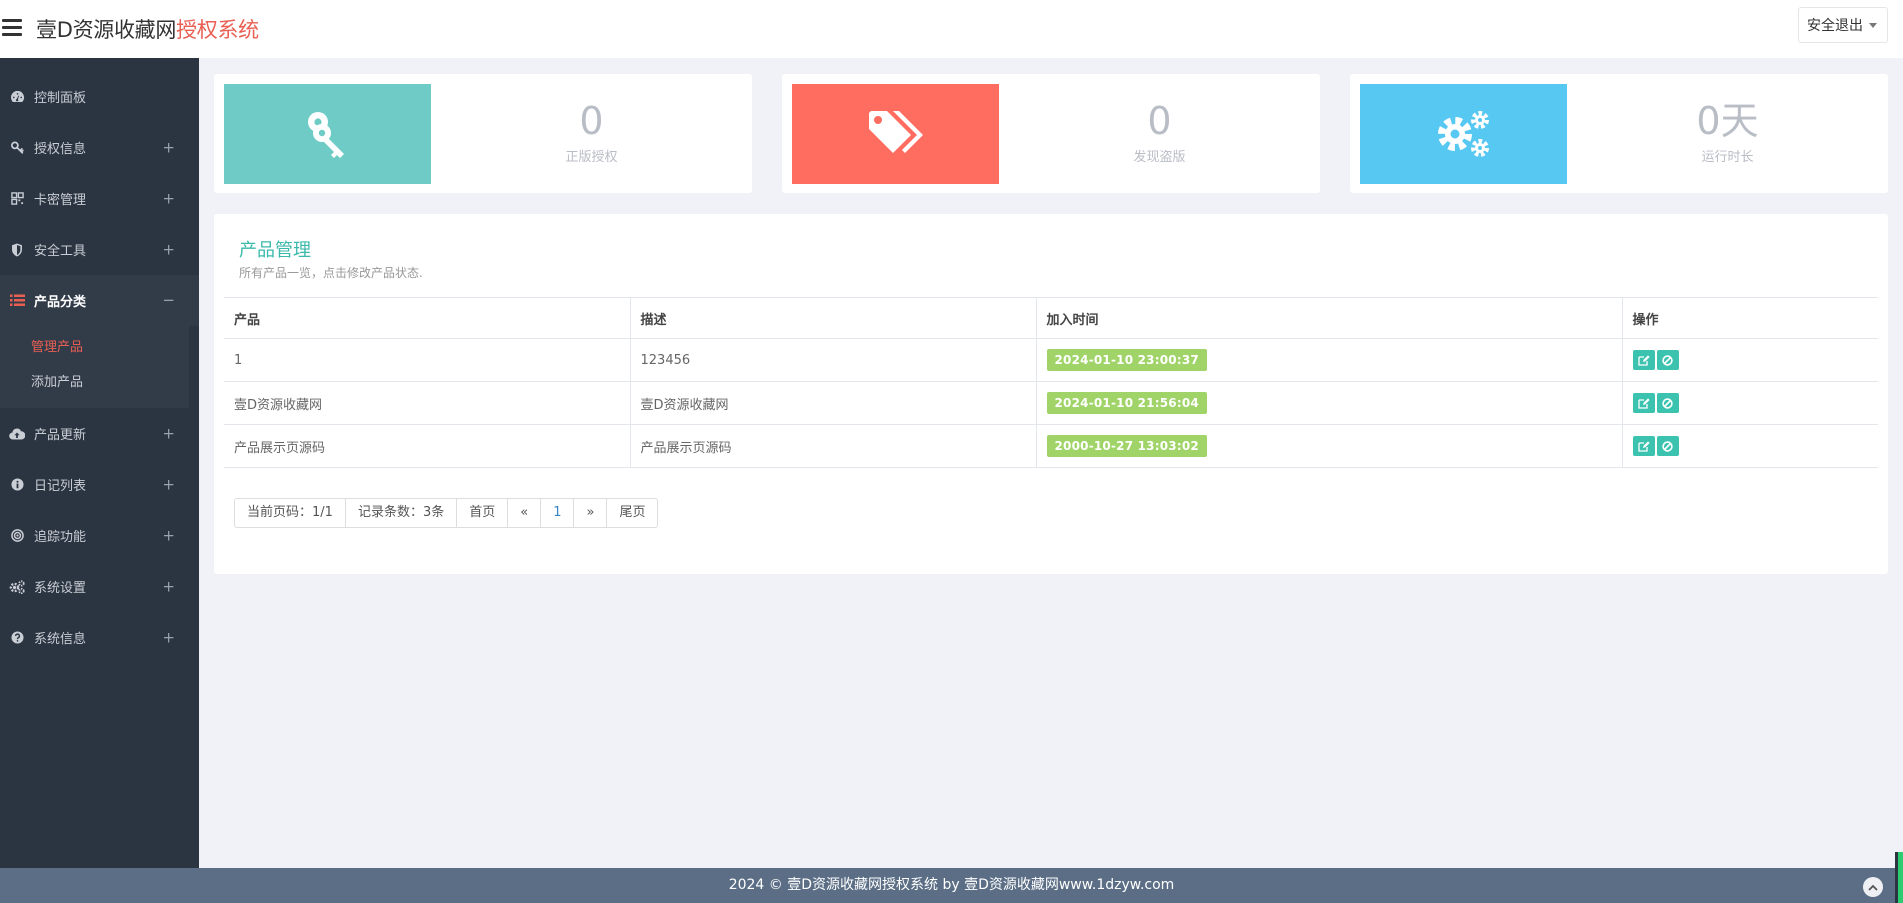 This screenshot has height=903, width=1903. What do you see at coordinates (1329, 446) in the screenshot?
I see `cell-added-time: 2000-10-27 13:03:02` at bounding box center [1329, 446].